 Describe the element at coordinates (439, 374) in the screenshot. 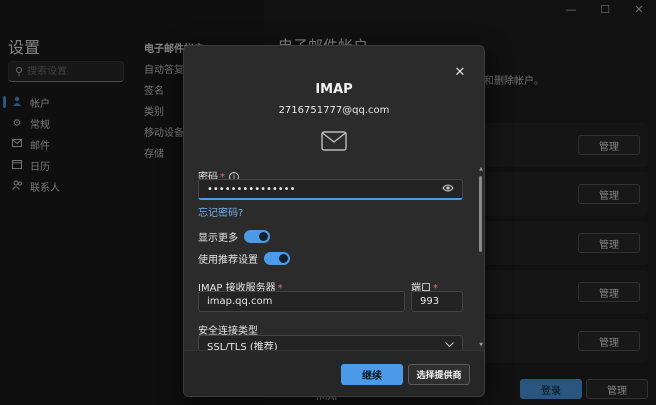

I see `choose-provider-button: 选择提供商` at that location.